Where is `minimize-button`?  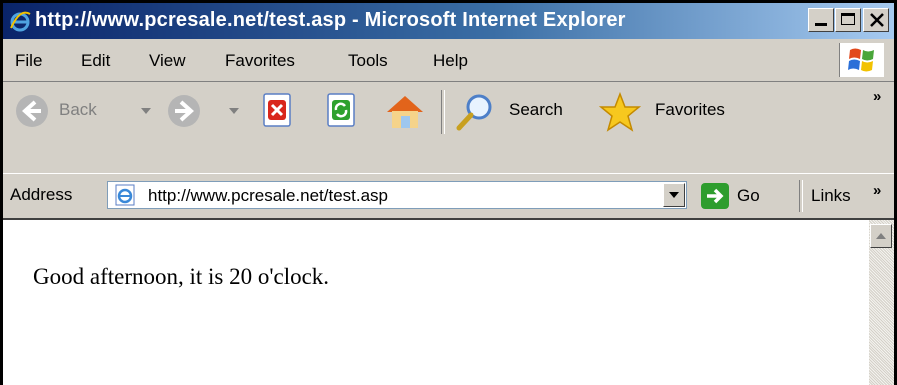
minimize-button is located at coordinates (821, 20).